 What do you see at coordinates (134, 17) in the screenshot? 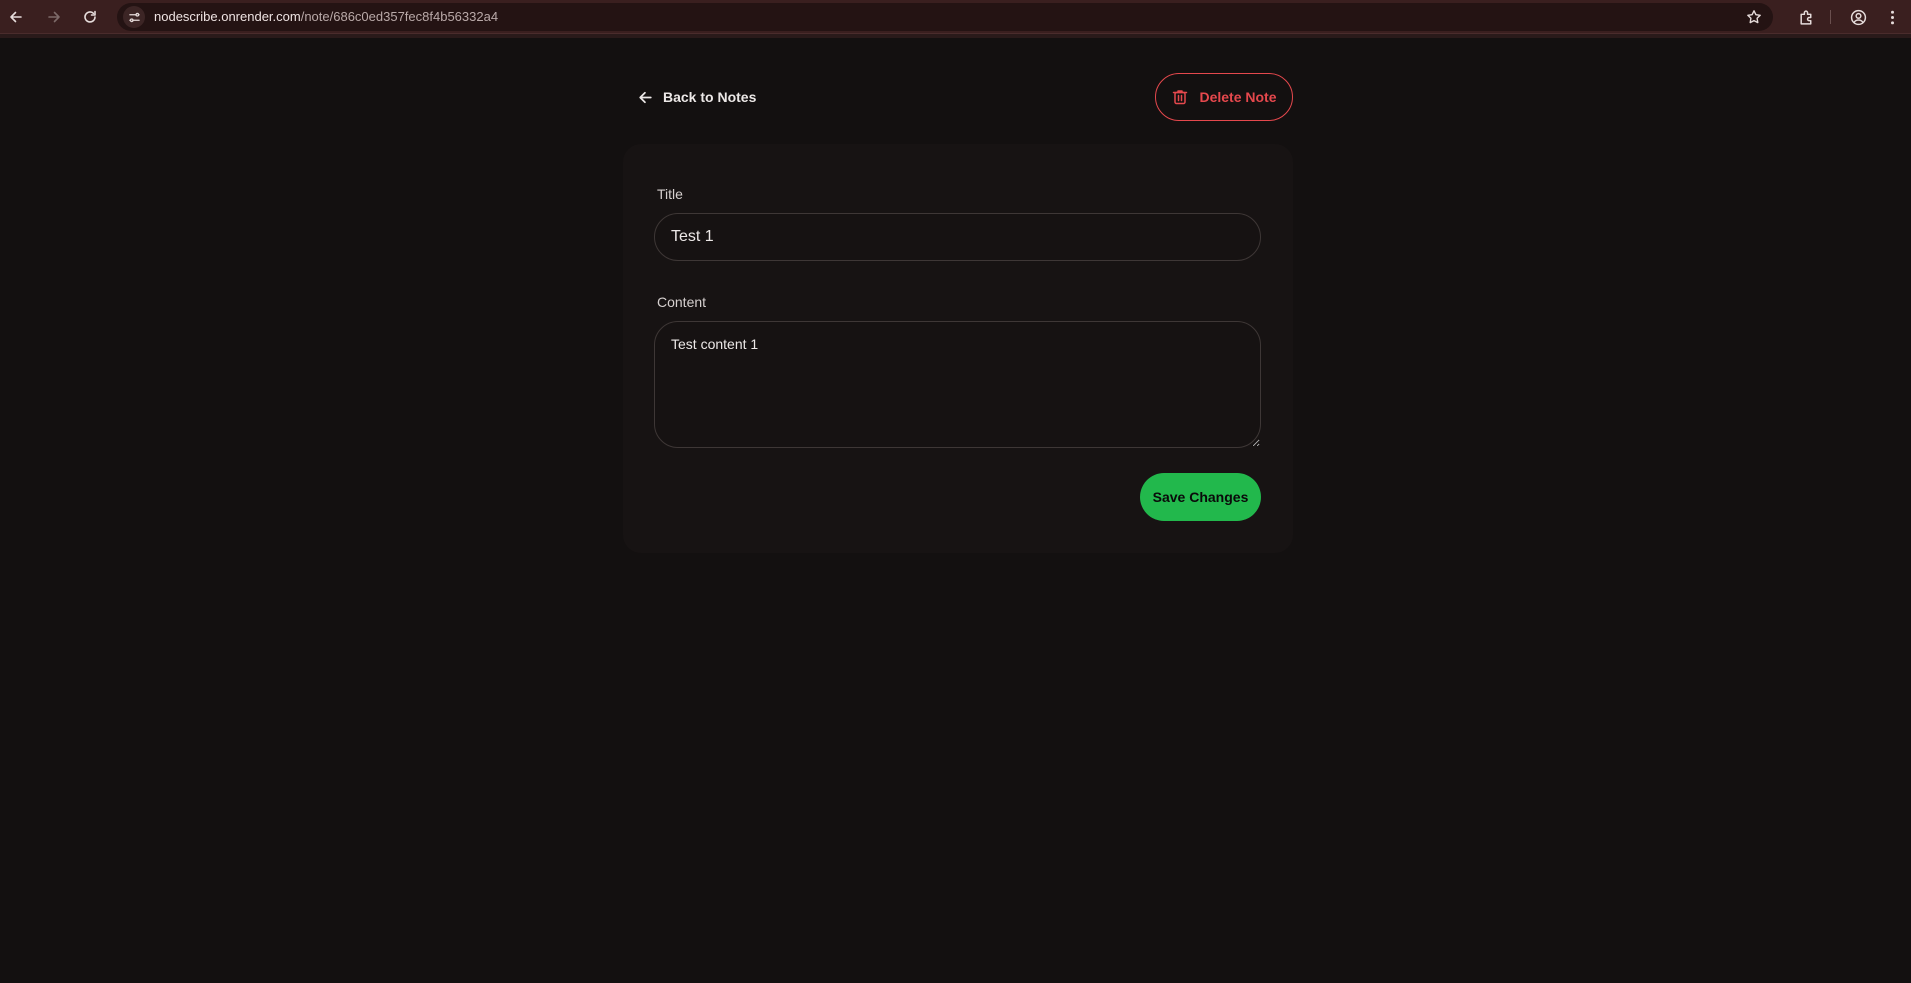
I see `site-info-icon` at bounding box center [134, 17].